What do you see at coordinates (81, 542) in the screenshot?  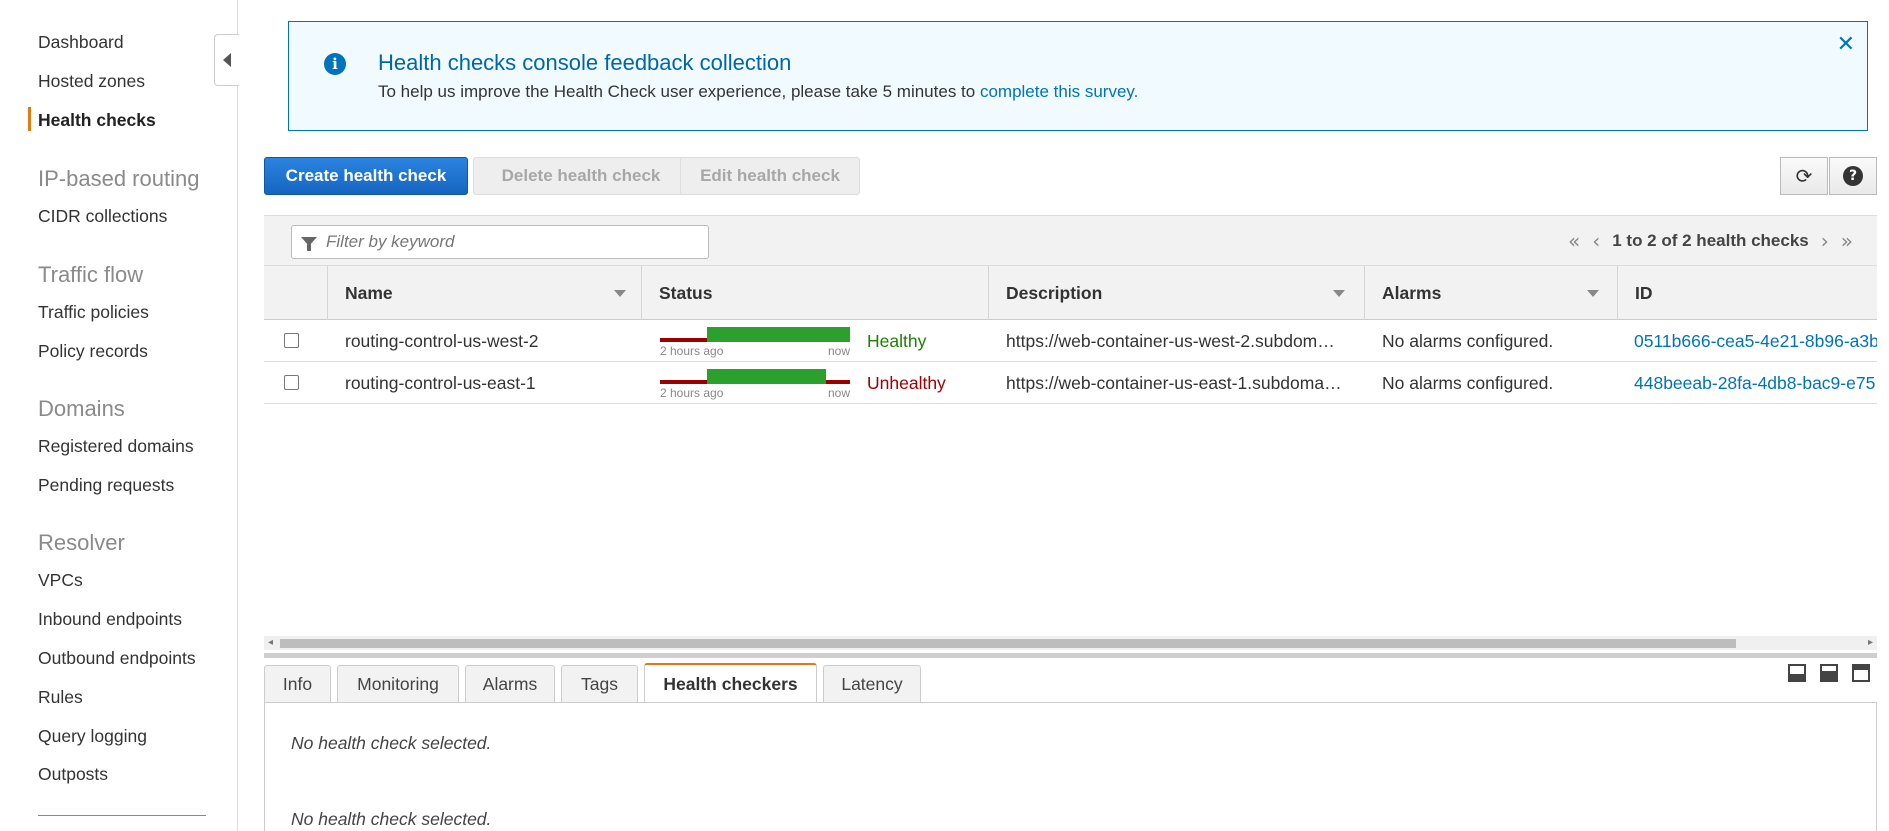 I see `sidebar-heading-resolver: Resolver` at bounding box center [81, 542].